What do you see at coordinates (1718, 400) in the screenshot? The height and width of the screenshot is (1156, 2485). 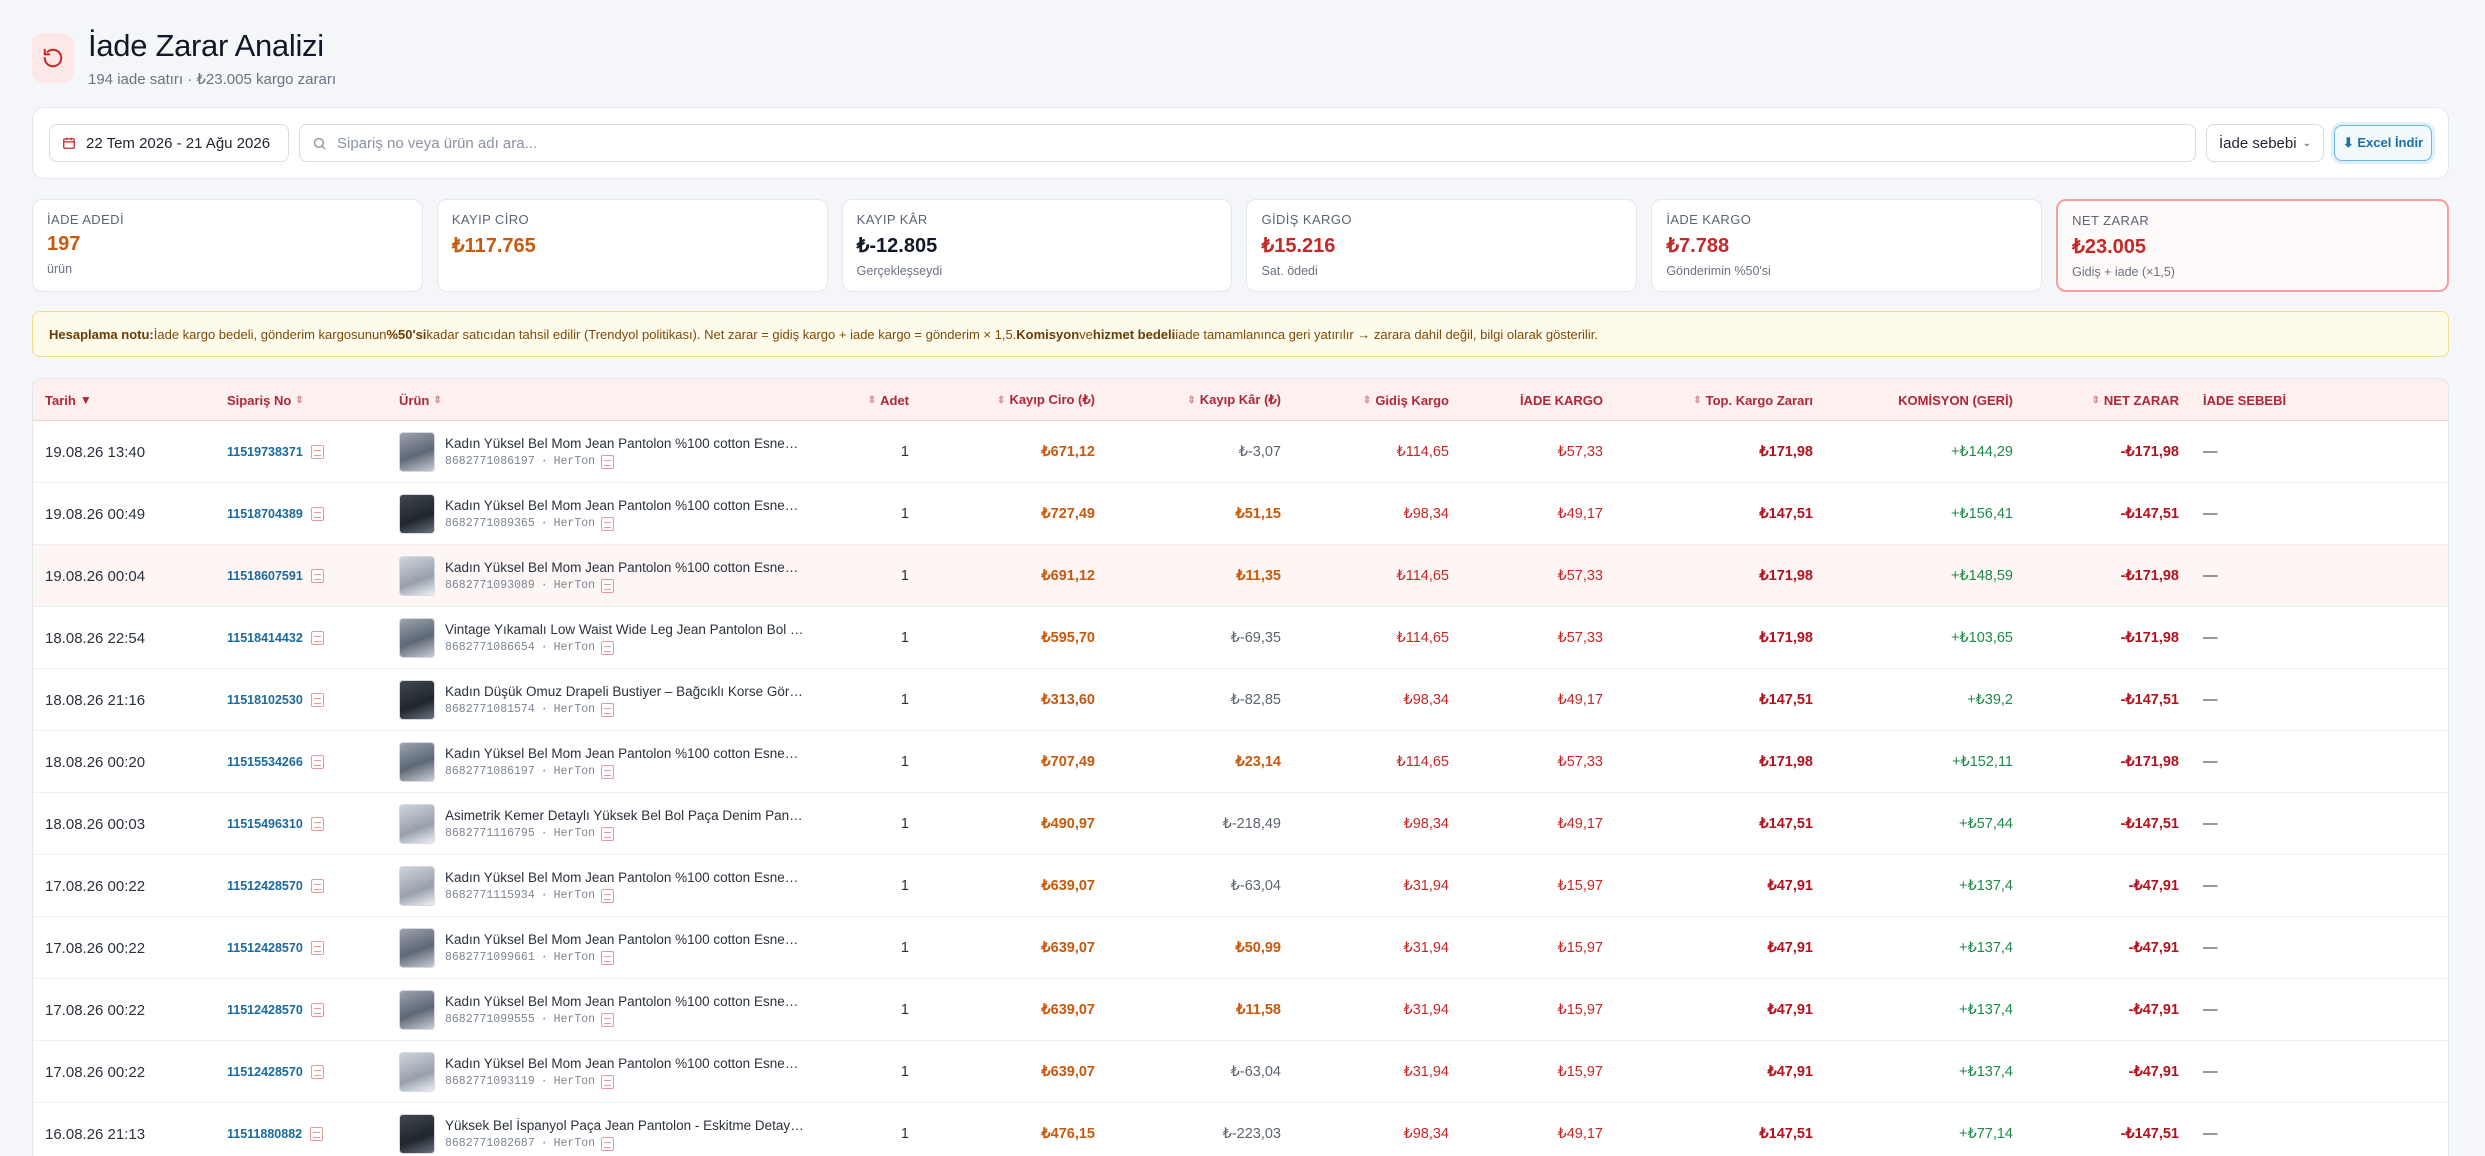 I see `col-total-cargo: ⇕ Top. Kargo Zararı` at bounding box center [1718, 400].